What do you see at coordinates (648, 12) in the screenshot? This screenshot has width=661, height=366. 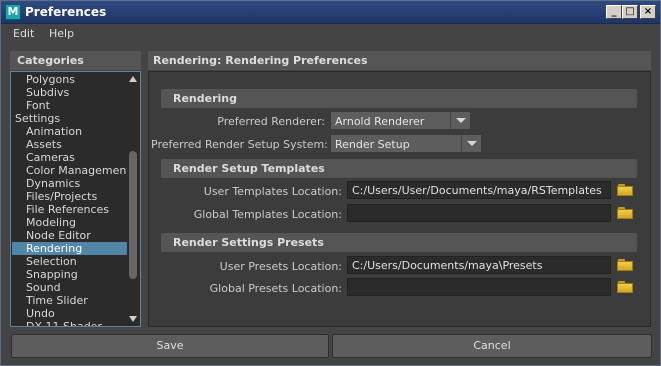 I see `close-button: ×` at bounding box center [648, 12].